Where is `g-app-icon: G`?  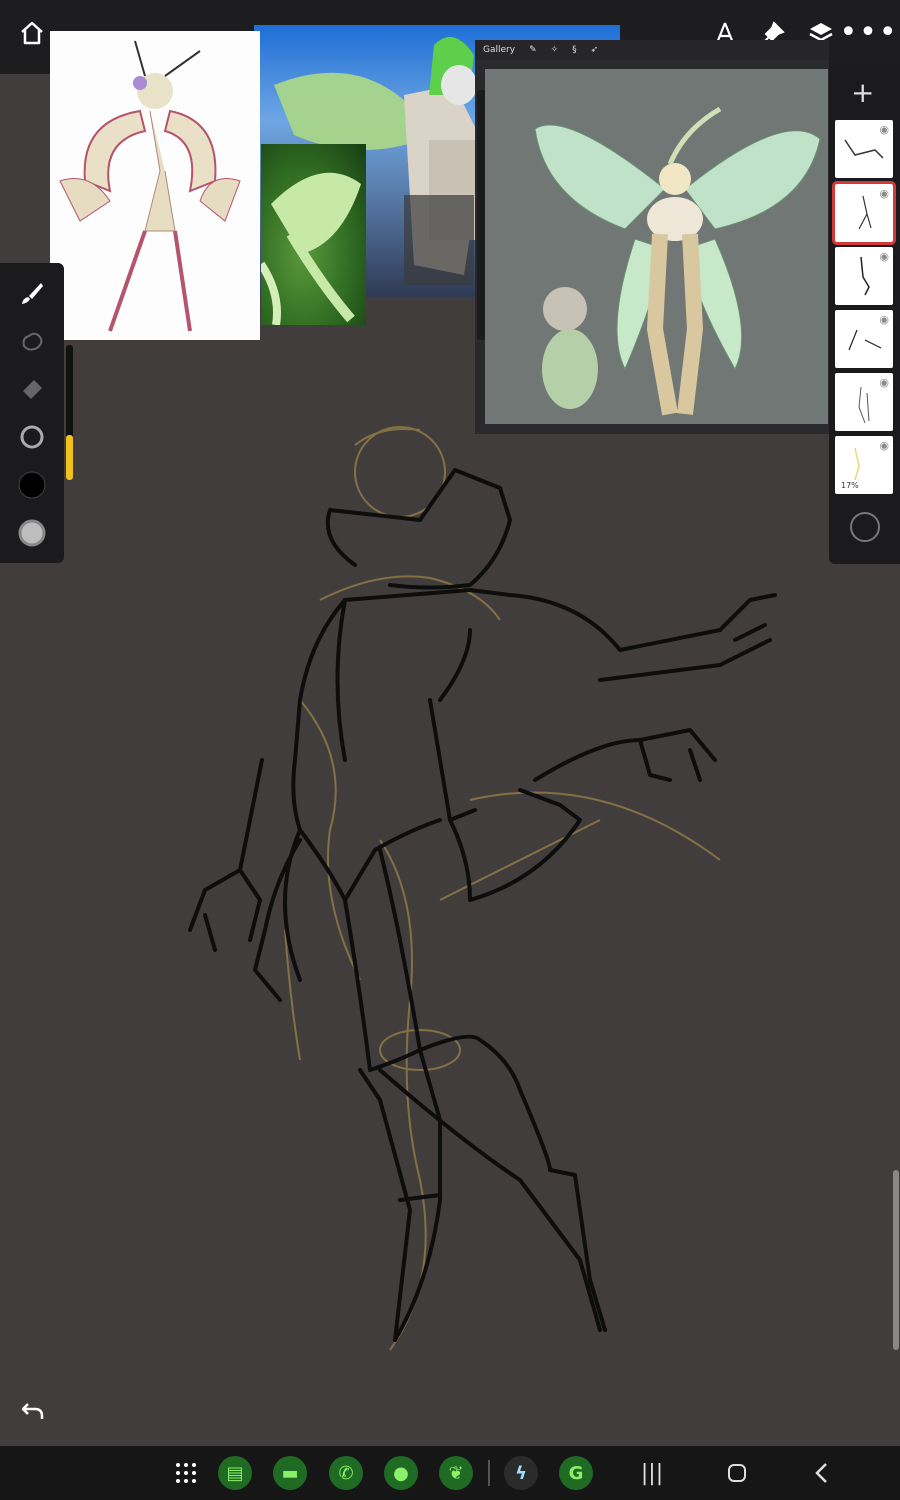 g-app-icon: G is located at coordinates (576, 1473).